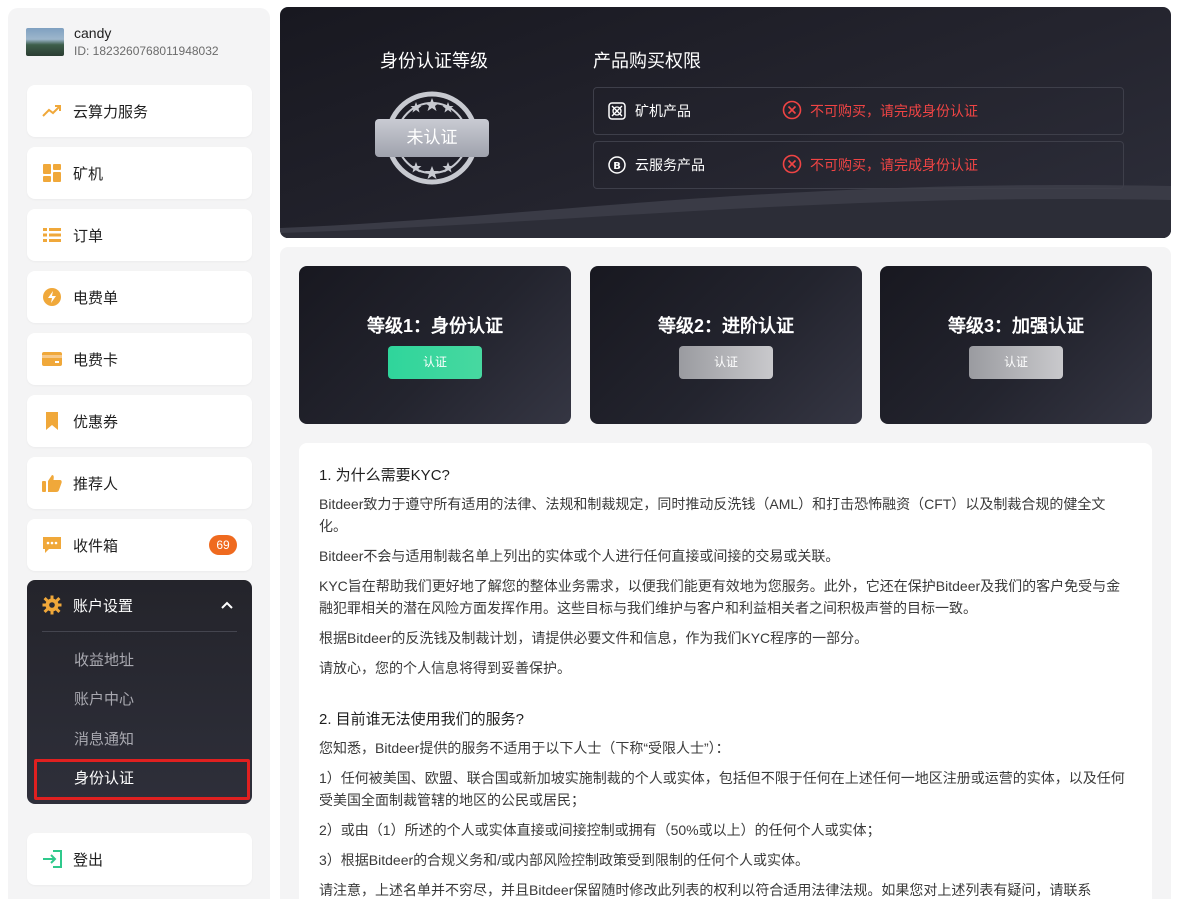 Image resolution: width=1180 pixels, height=899 pixels. Describe the element at coordinates (617, 111) in the screenshot. I see `miner-product-icon` at that location.